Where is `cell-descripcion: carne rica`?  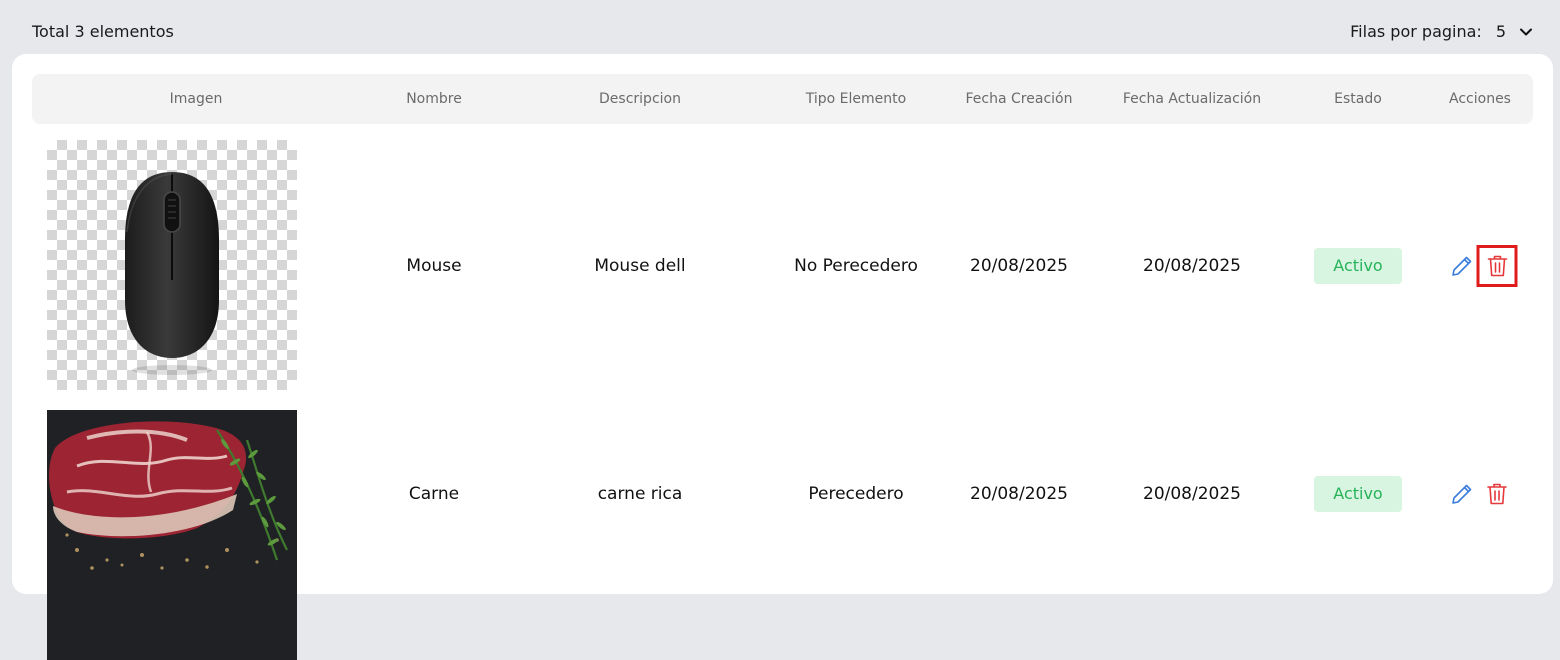 cell-descripcion: carne rica is located at coordinates (640, 494).